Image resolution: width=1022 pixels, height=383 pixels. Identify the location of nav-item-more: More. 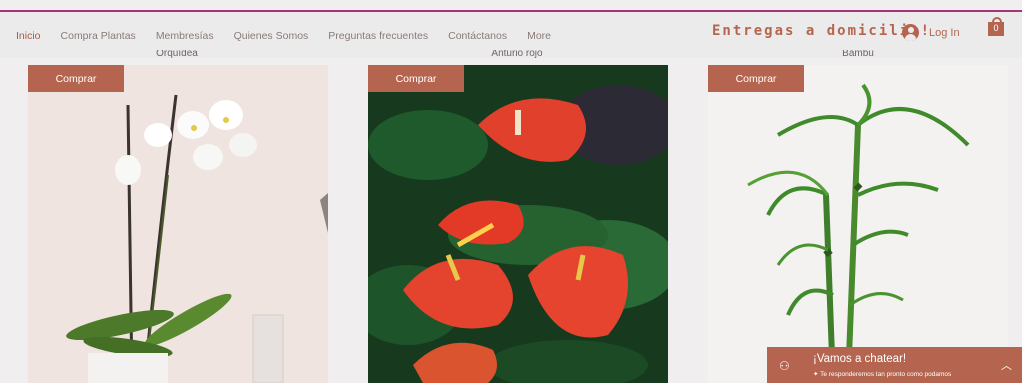
(539, 36).